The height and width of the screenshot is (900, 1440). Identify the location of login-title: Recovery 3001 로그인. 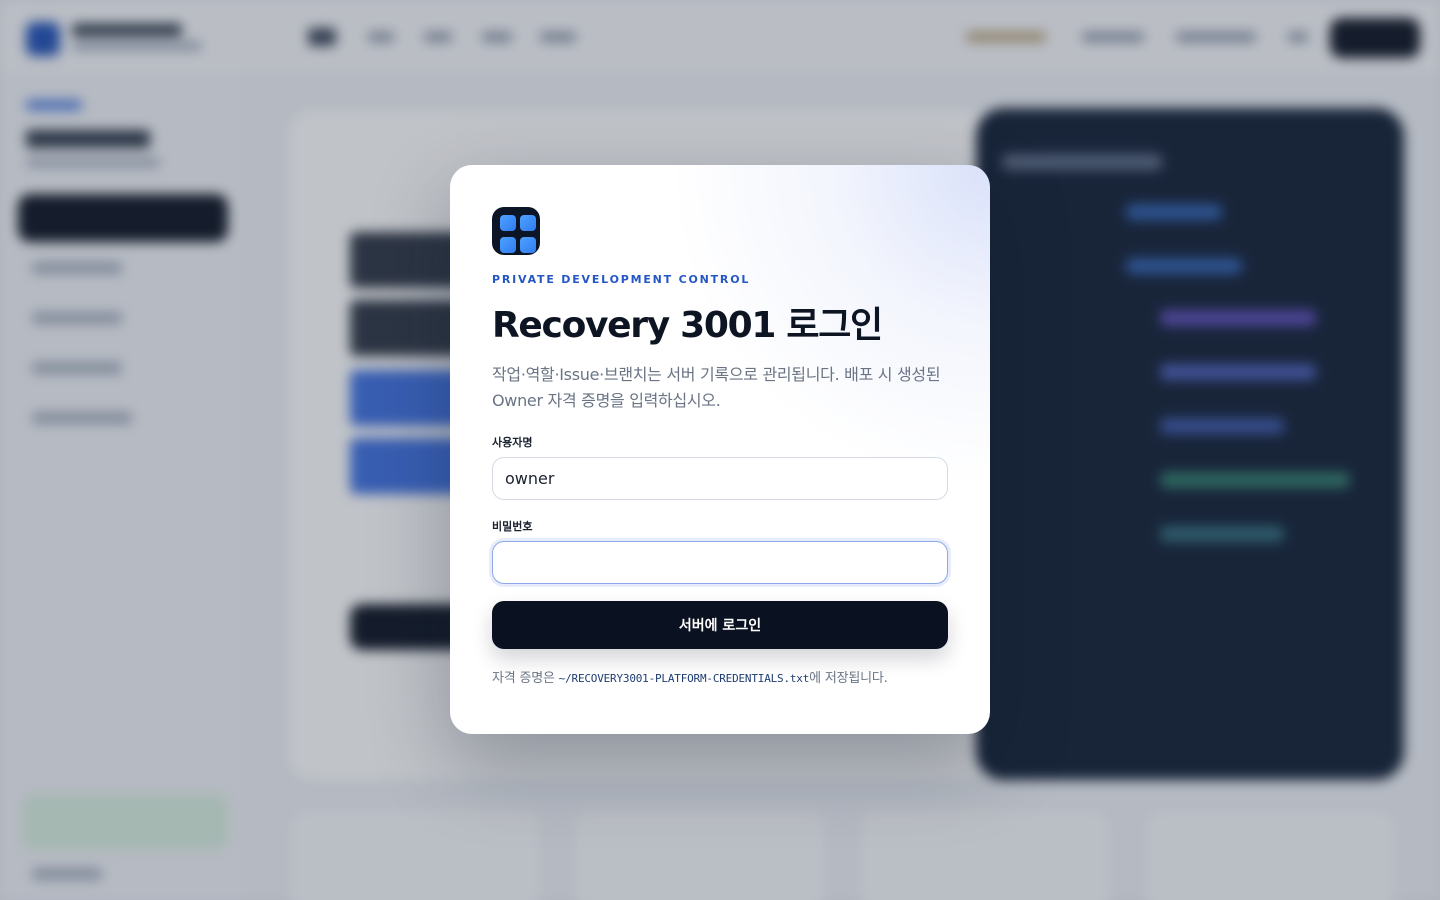
(687, 325).